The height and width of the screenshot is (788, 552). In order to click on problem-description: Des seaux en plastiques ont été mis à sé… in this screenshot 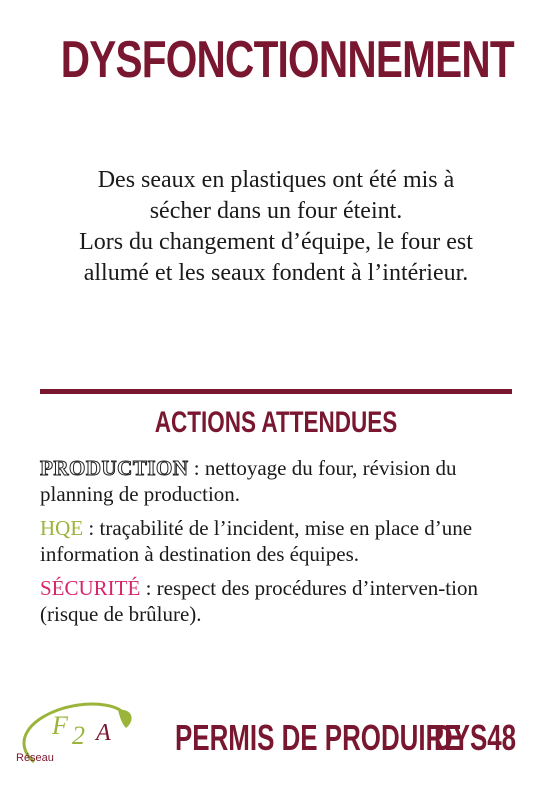, I will do `click(276, 227)`.